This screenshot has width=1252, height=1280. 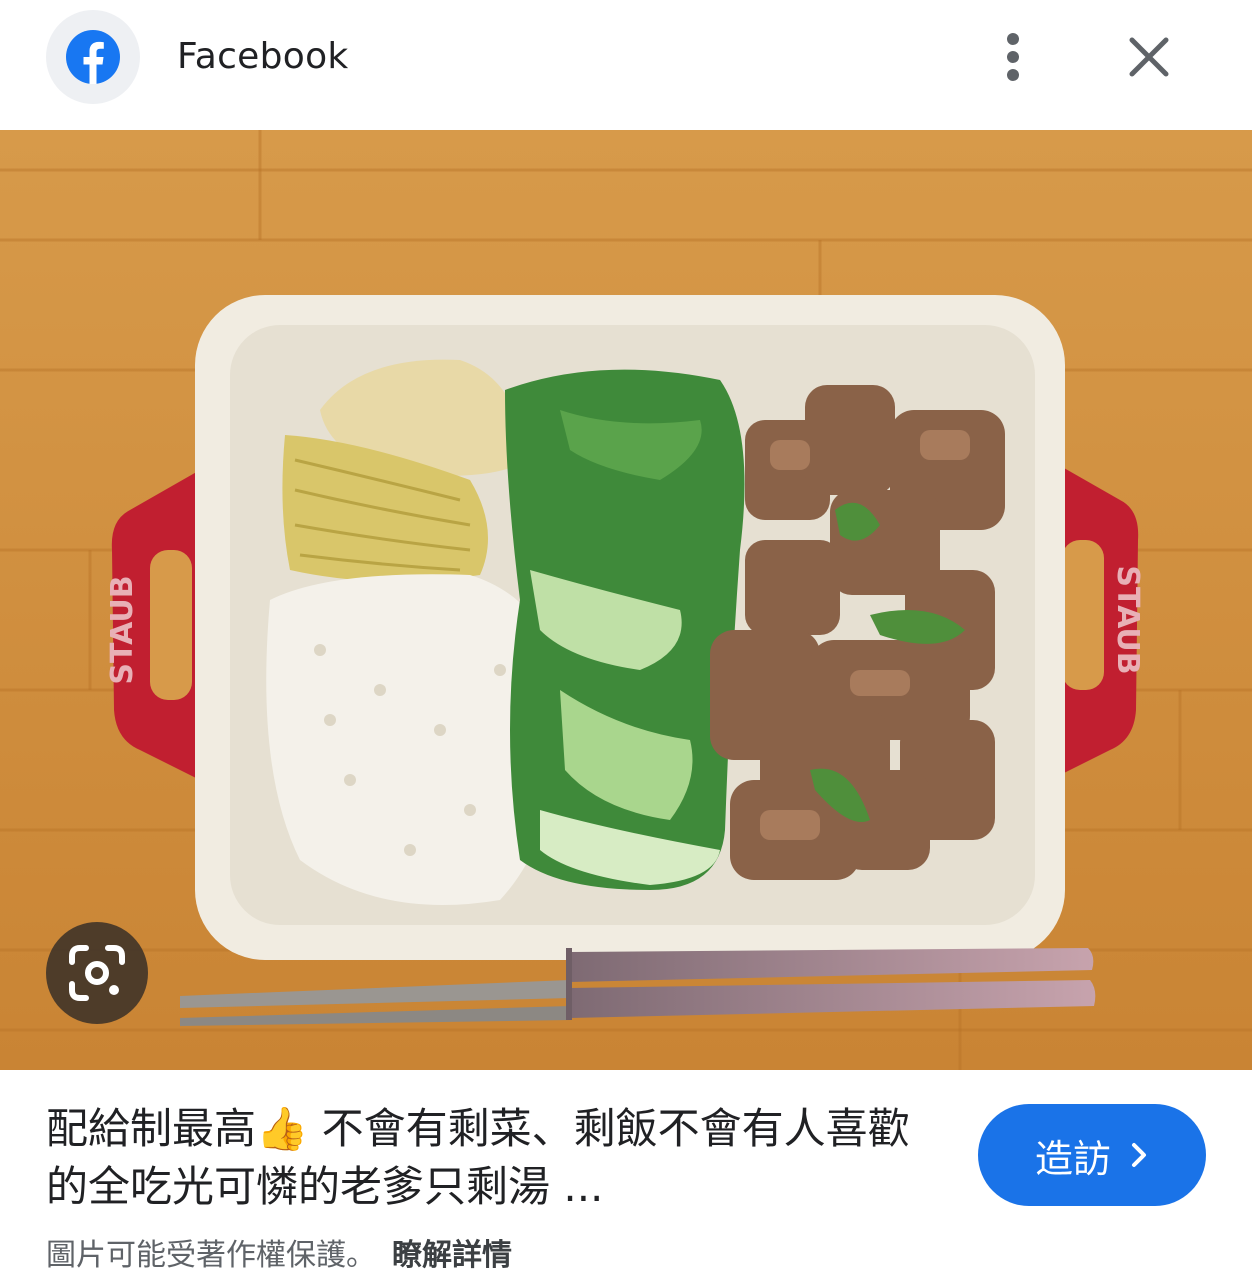 What do you see at coordinates (211, 1255) in the screenshot?
I see `copyright-text: 圖片可能受著作權保護。` at bounding box center [211, 1255].